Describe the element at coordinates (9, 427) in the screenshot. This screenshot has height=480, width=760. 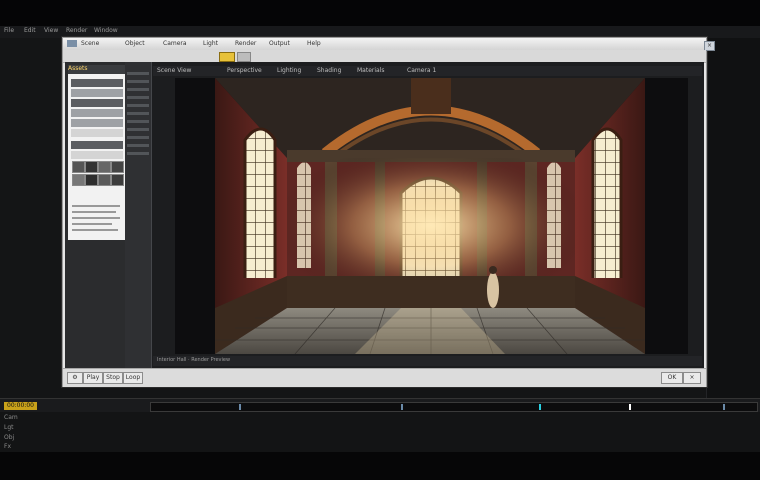
I see `track-label: Lgt` at that location.